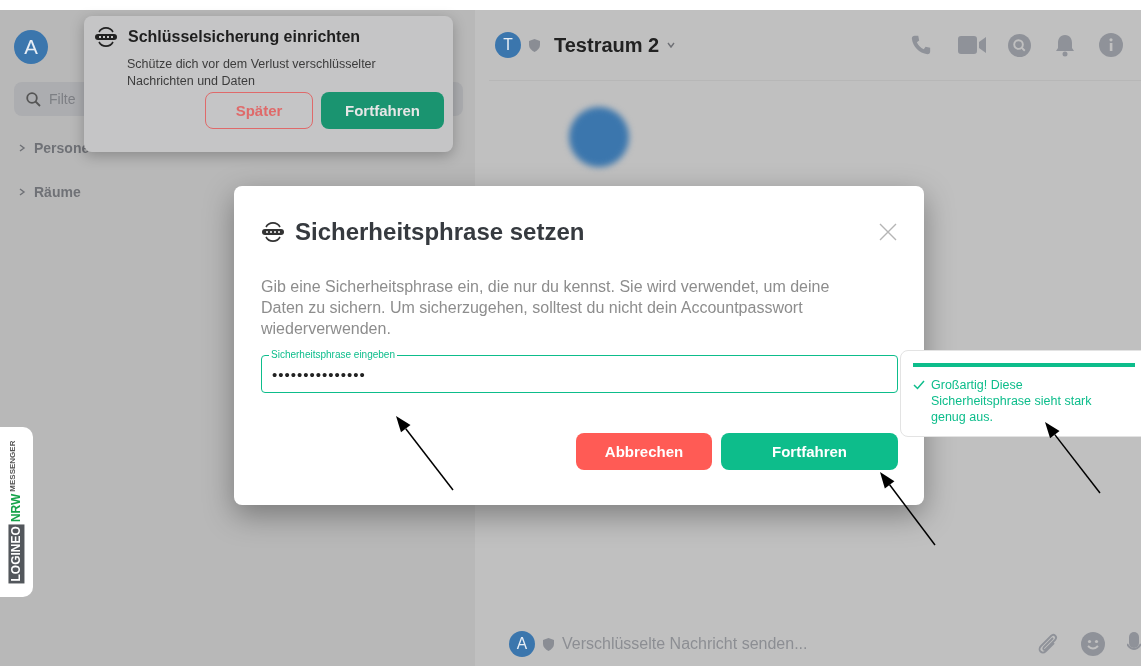  I want to click on dialog-title: Sicherheitsphrase setzen, so click(440, 232).